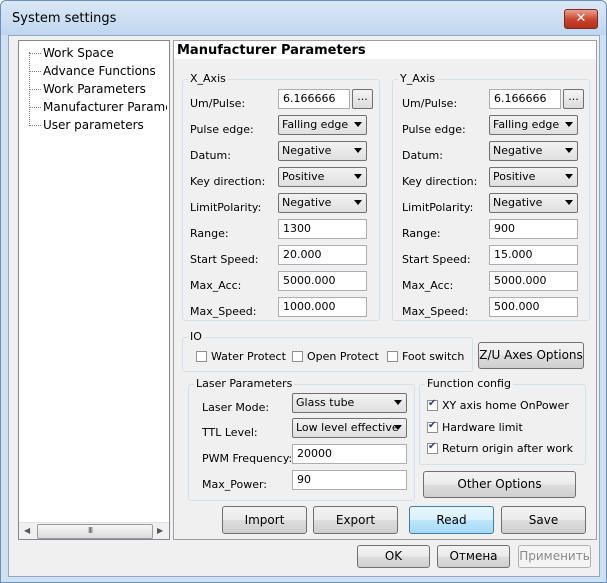 The height and width of the screenshot is (583, 607). Describe the element at coordinates (322, 177) in the screenshot. I see `x-key-direction-select: Positive` at that location.